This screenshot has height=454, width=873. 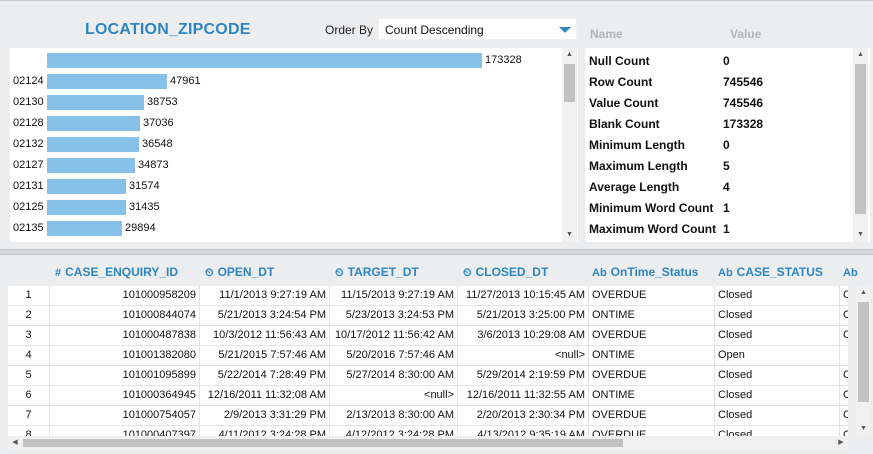 I want to click on grid-horizontal-scrollbar: ◀ ▶, so click(x=428, y=443).